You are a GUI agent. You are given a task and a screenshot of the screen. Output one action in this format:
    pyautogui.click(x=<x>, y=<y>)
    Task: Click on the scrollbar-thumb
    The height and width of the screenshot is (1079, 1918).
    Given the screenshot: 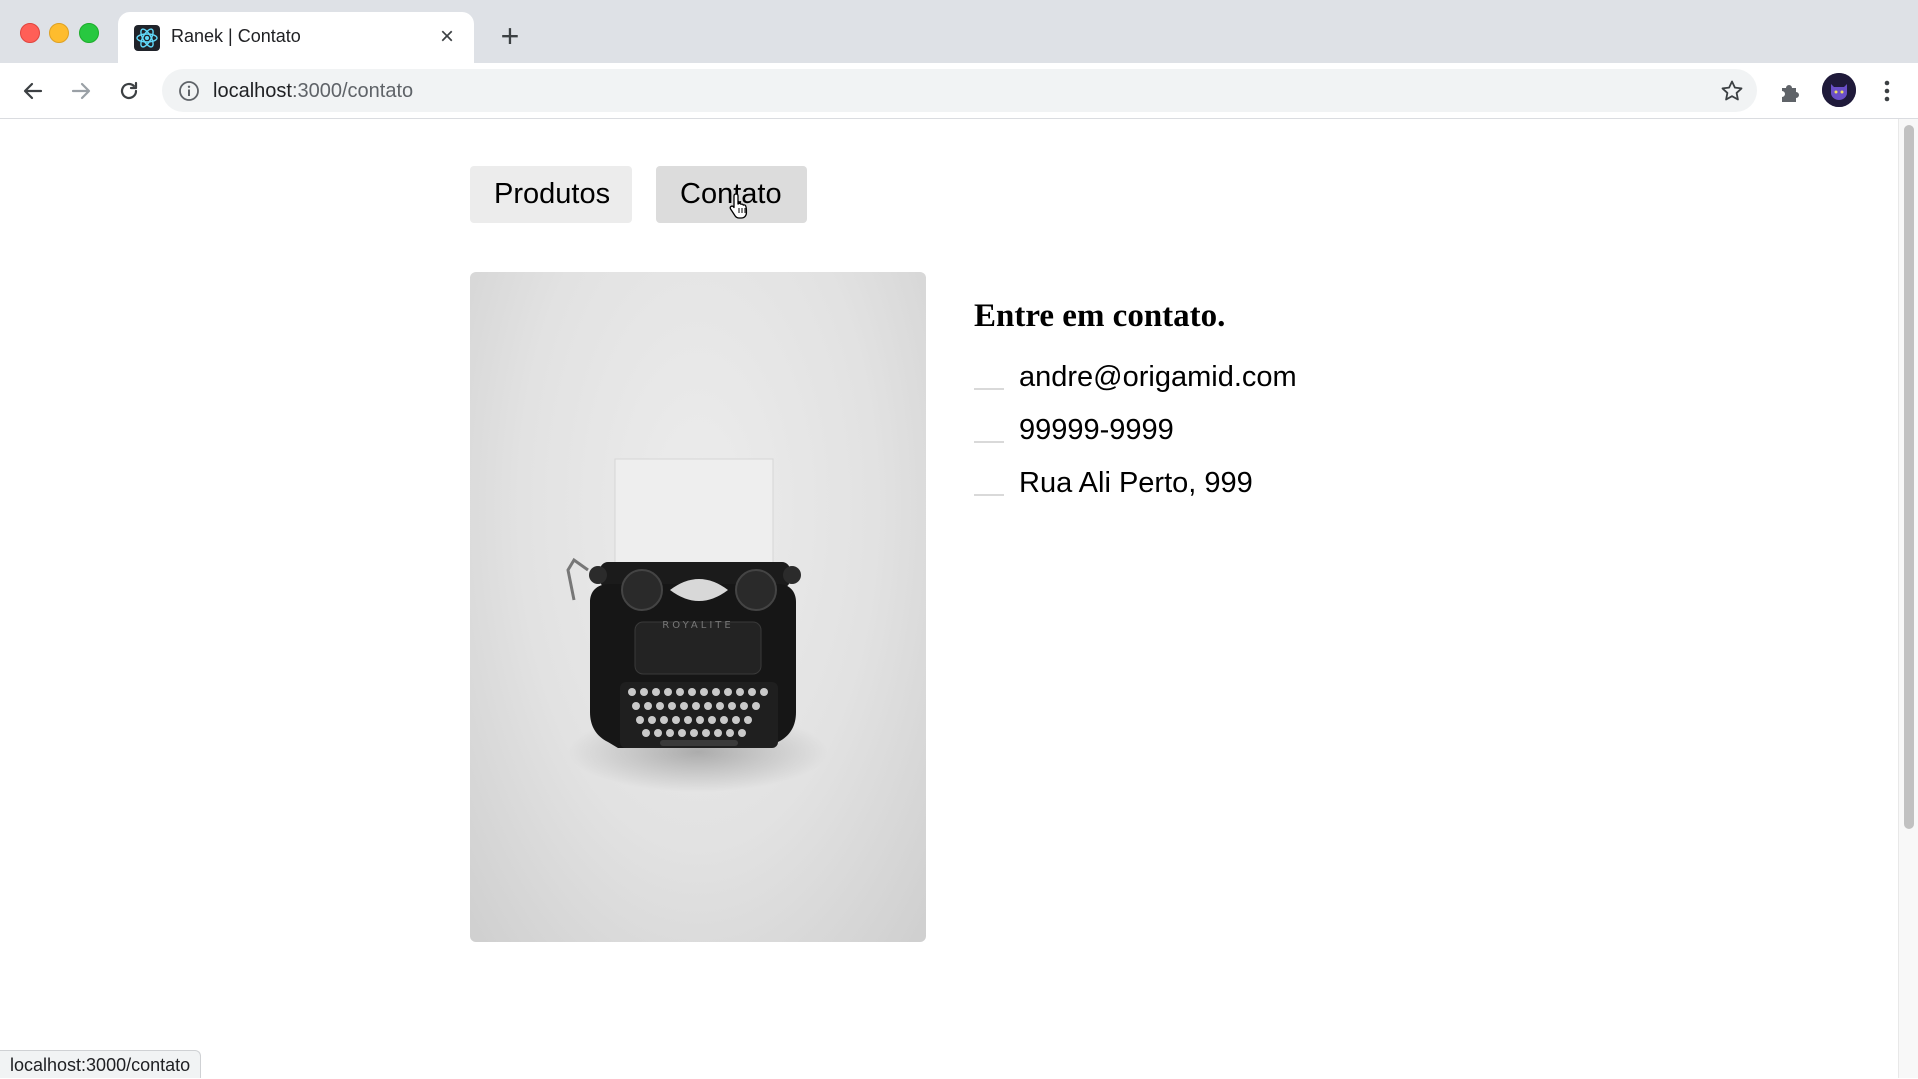 What is the action you would take?
    pyautogui.click(x=1909, y=477)
    